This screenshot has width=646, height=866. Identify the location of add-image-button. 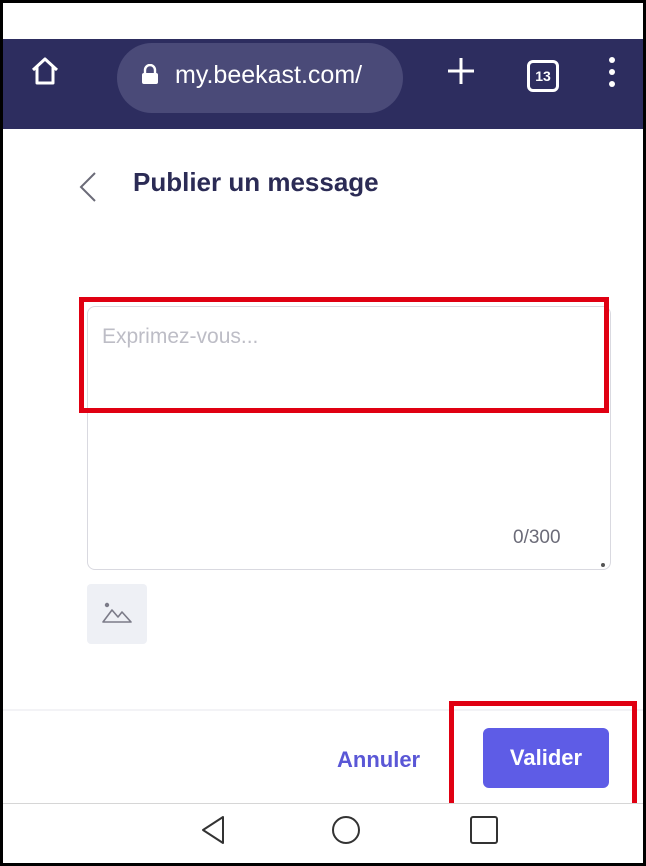
(117, 614).